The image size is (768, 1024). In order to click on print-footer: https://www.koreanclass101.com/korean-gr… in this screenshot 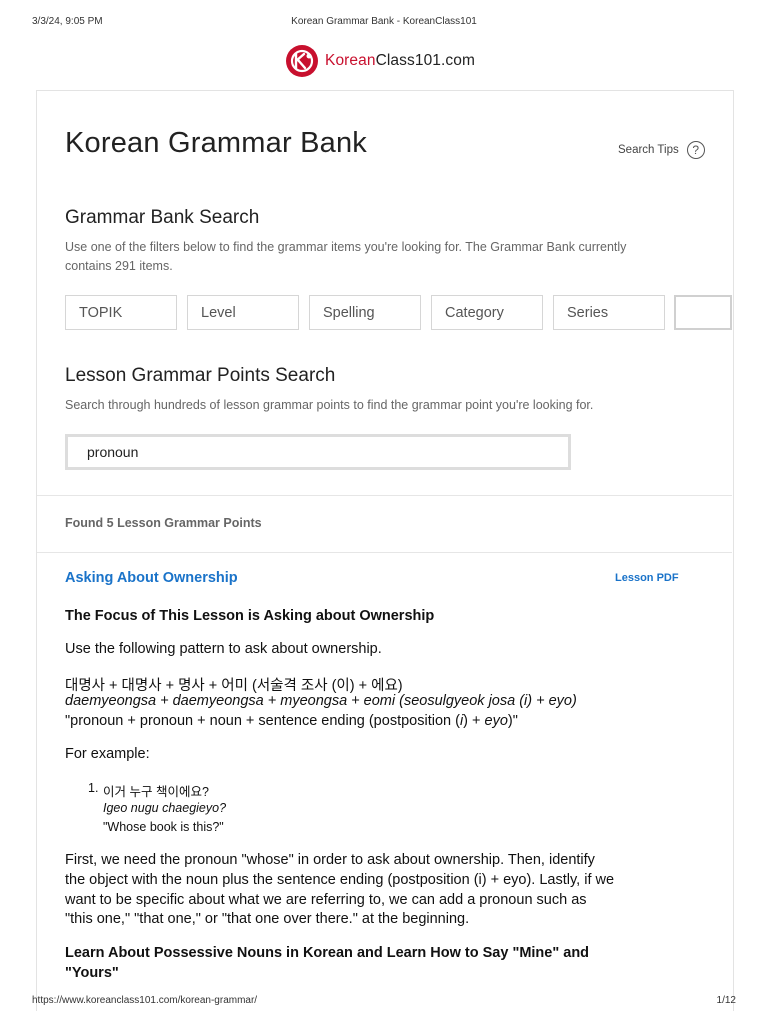, I will do `click(384, 1002)`.